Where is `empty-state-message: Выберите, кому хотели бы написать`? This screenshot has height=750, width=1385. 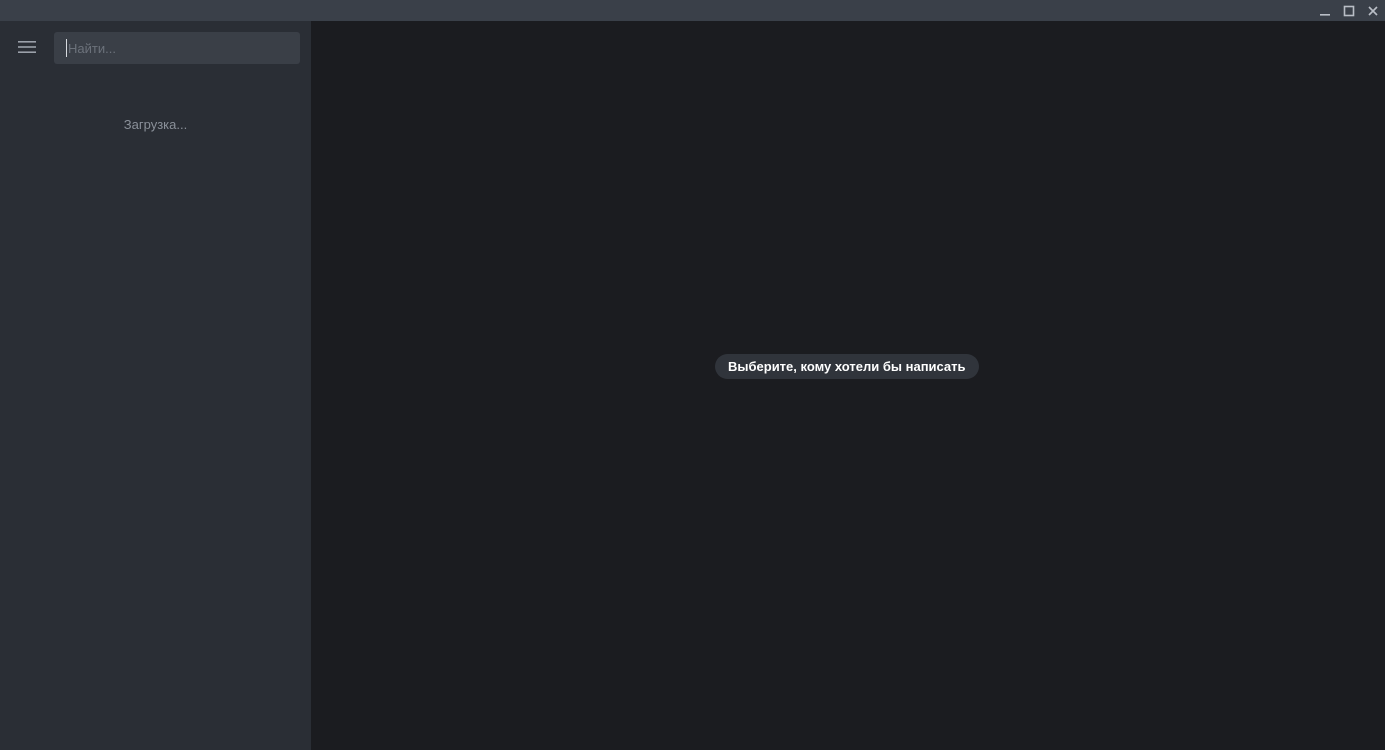 empty-state-message: Выберите, кому хотели бы написать is located at coordinates (847, 366).